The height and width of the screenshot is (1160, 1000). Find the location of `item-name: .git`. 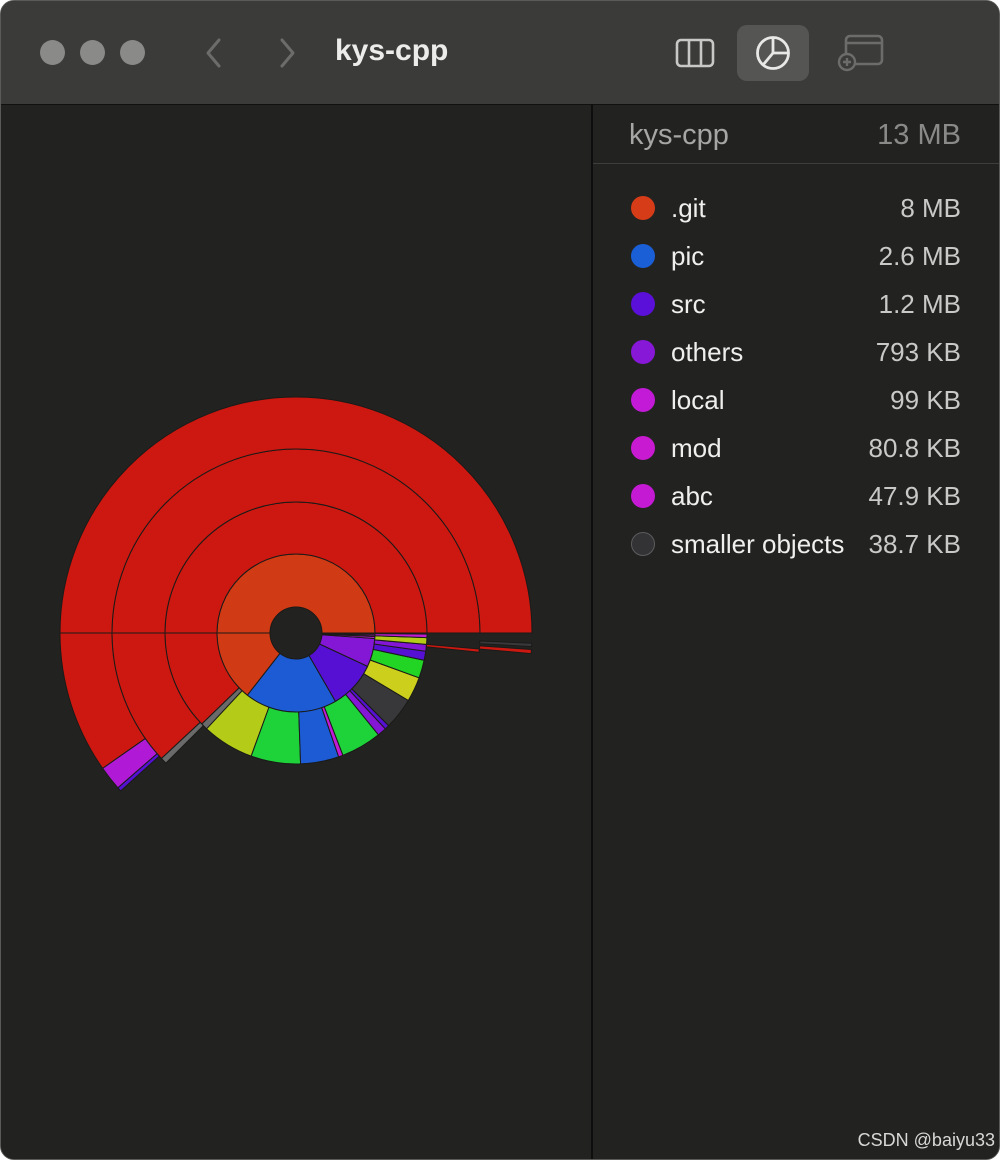

item-name: .git is located at coordinates (688, 208).